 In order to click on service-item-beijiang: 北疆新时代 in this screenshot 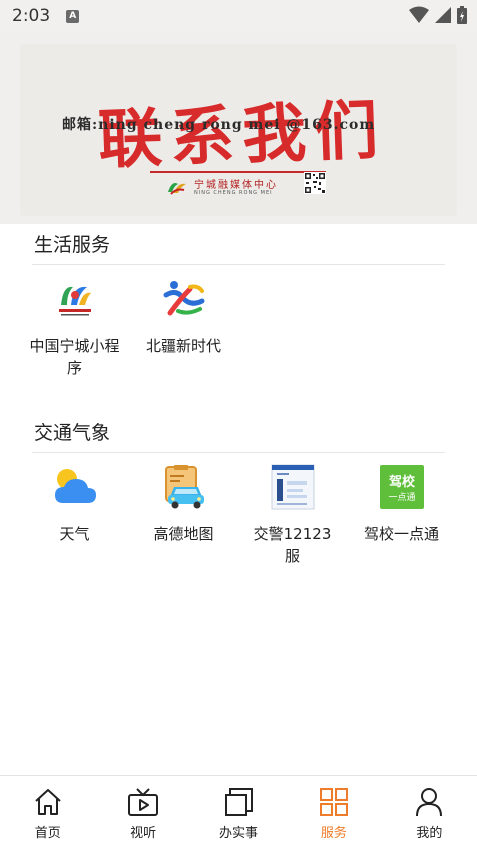, I will do `click(183, 327)`.